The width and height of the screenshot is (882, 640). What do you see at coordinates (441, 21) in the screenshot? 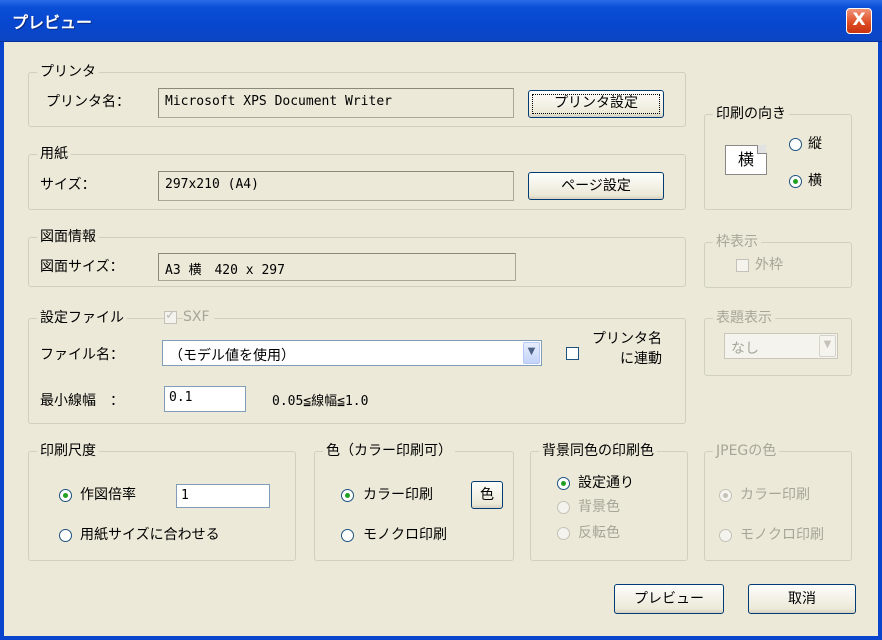
I see `title-bar: プレビュー X` at bounding box center [441, 21].